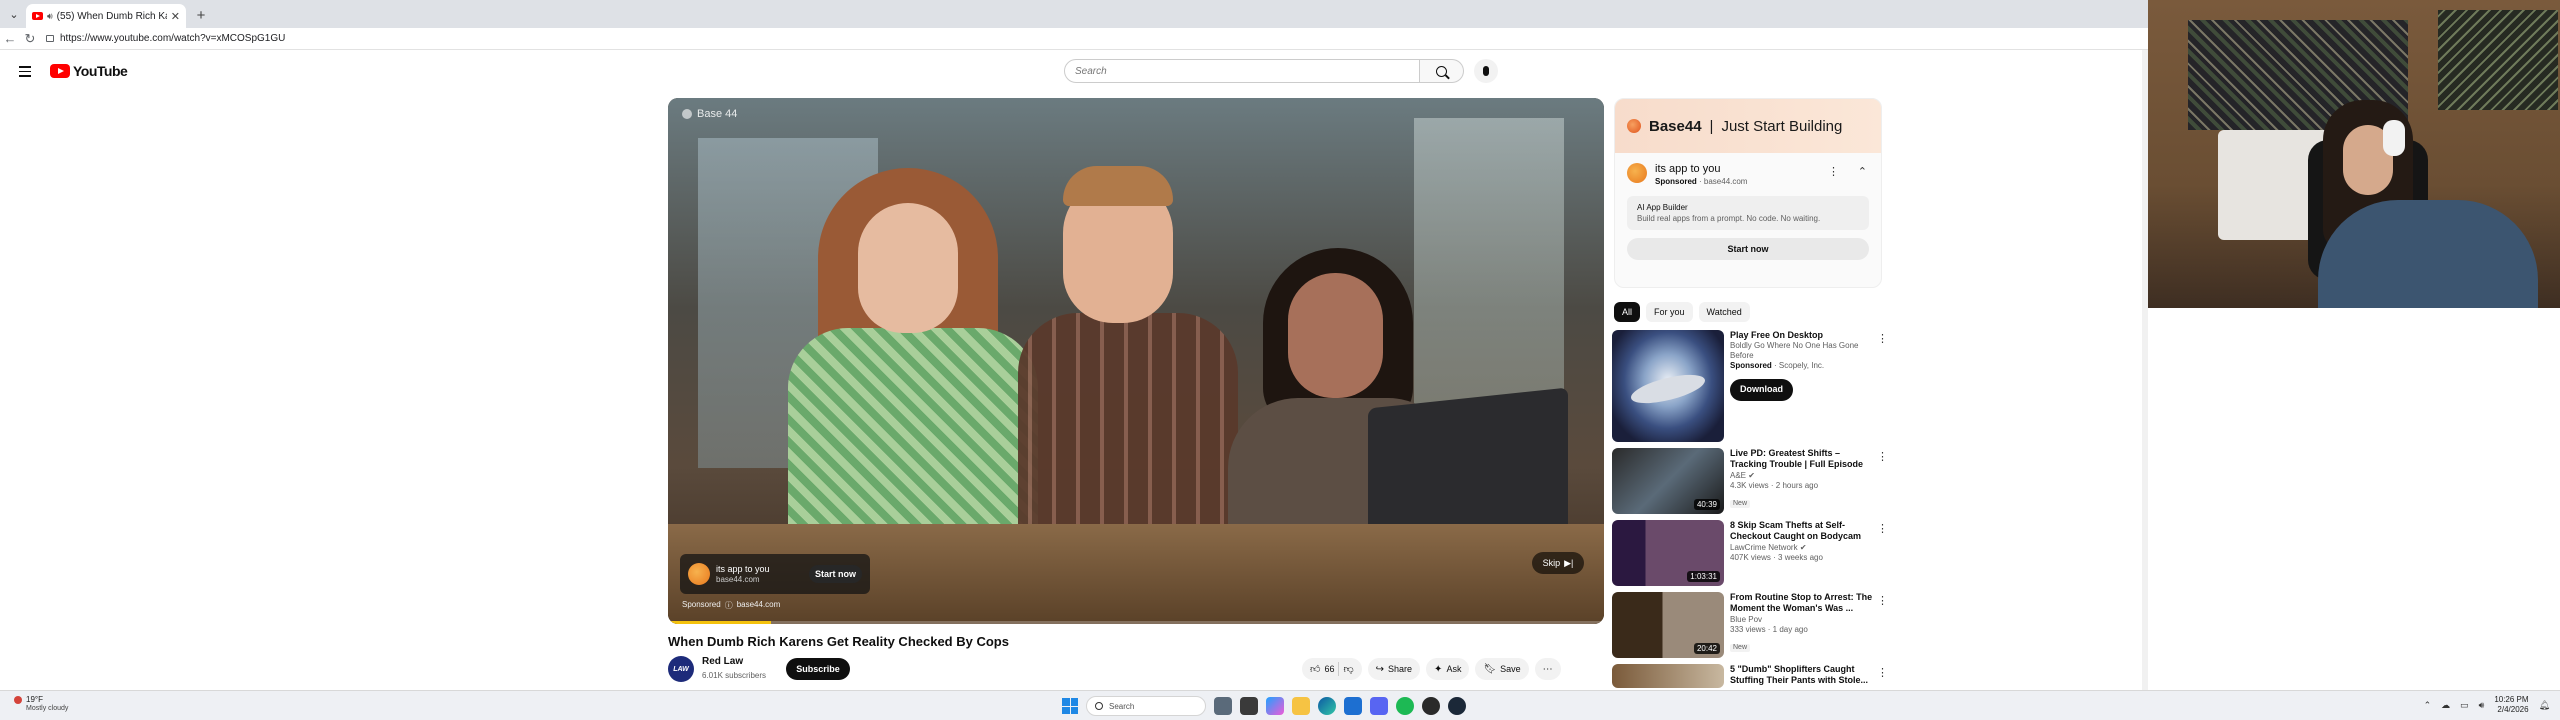  I want to click on back-arrow-icon: ←, so click(10, 38).